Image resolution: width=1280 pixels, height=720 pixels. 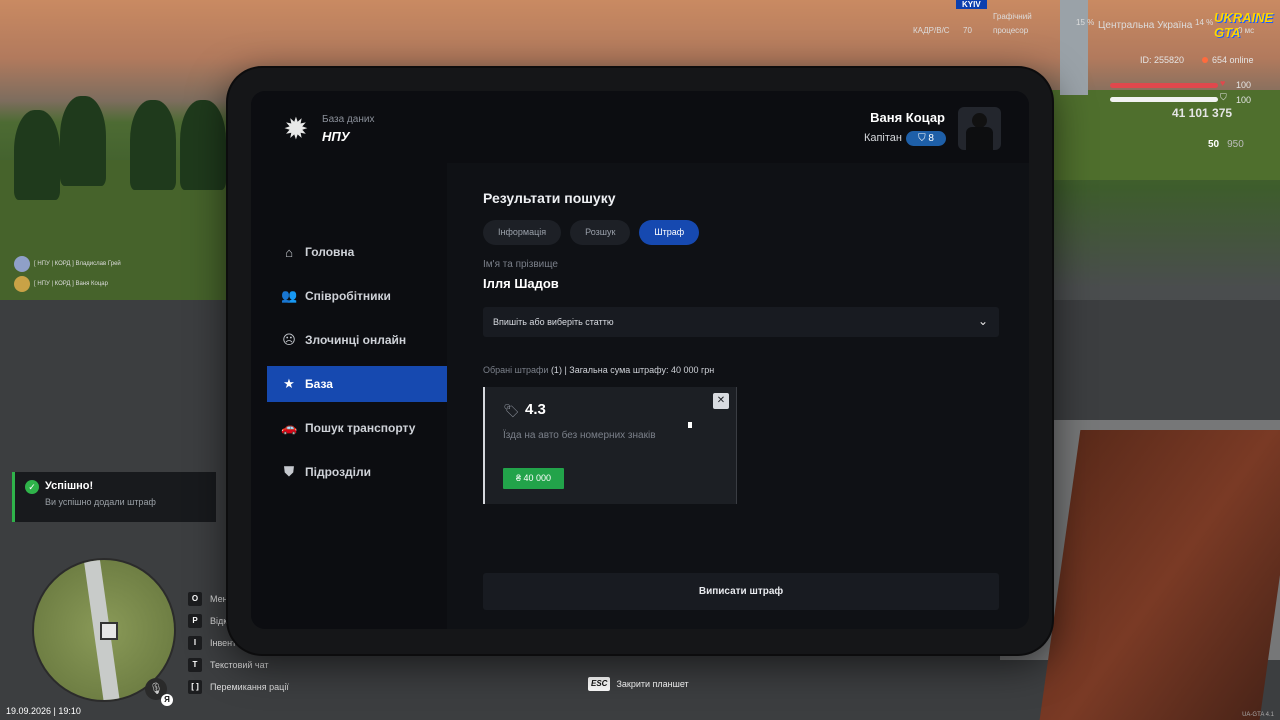 I want to click on online-count: 654 online, so click(x=1228, y=60).